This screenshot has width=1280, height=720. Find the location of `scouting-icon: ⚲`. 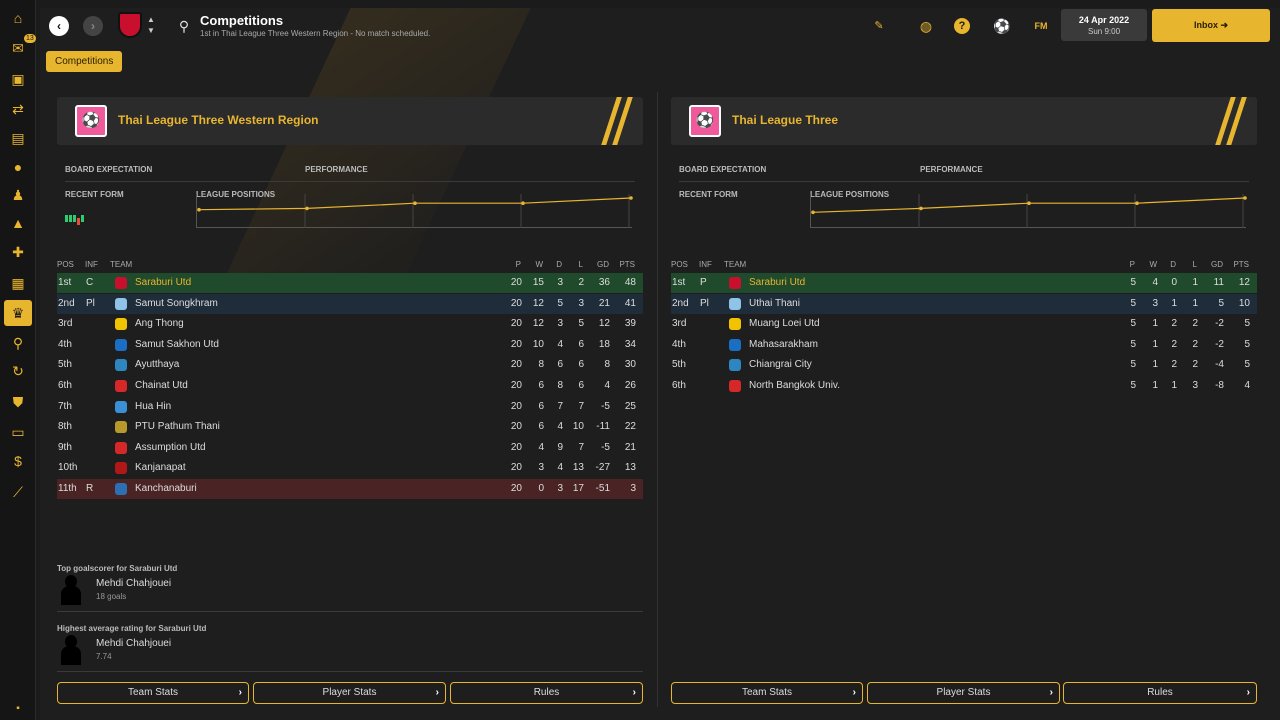

scouting-icon: ⚲ is located at coordinates (18, 343).